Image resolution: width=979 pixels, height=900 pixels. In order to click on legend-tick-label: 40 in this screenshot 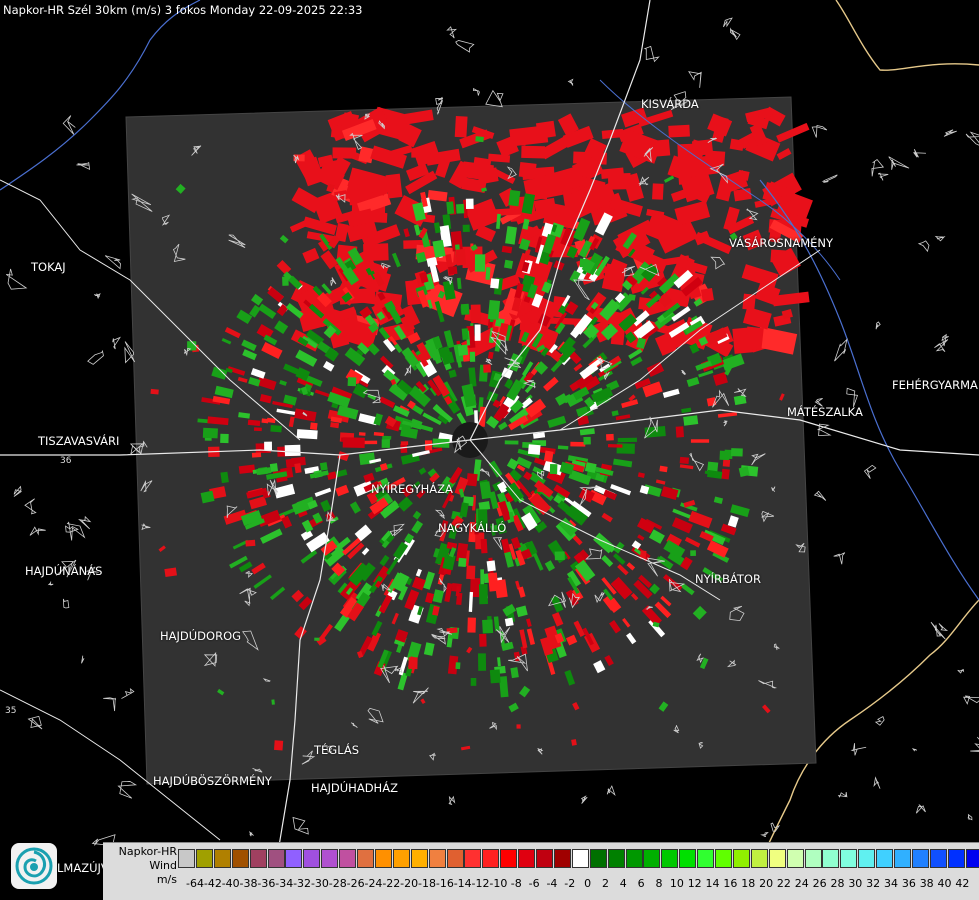, I will do `click(944, 883)`.